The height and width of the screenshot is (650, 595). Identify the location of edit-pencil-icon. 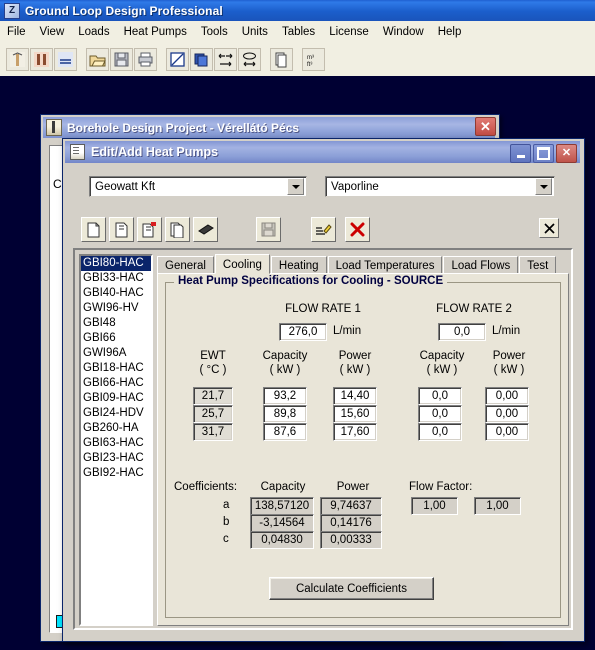
(323, 229).